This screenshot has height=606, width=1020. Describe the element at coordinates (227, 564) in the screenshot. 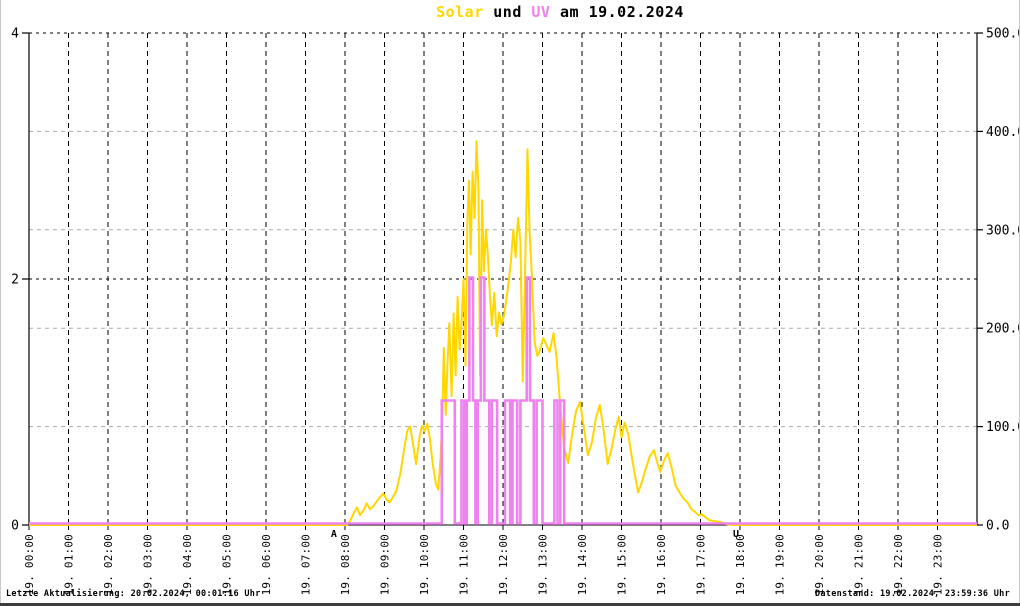

I see `x-tick-label: 19. 05:00` at that location.